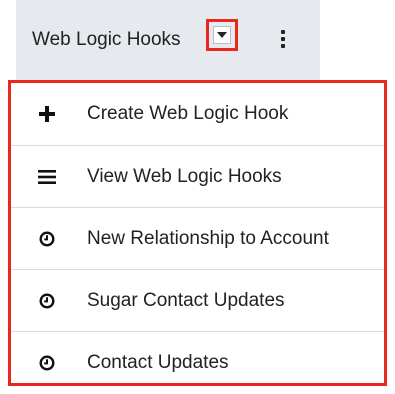 This screenshot has height=394, width=395. I want to click on menu-item-sugar-contact-updates: Sugar Contact Updates, so click(197, 300).